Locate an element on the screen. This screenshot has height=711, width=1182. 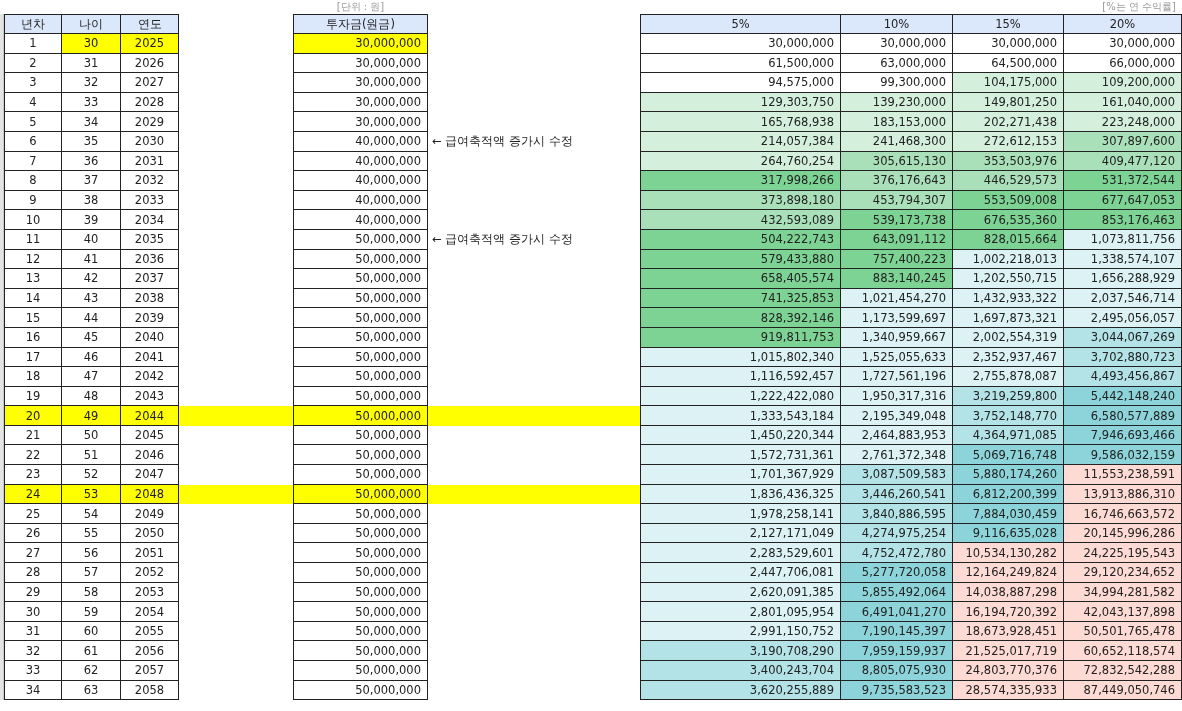
column-header: 20% is located at coordinates (1123, 24).